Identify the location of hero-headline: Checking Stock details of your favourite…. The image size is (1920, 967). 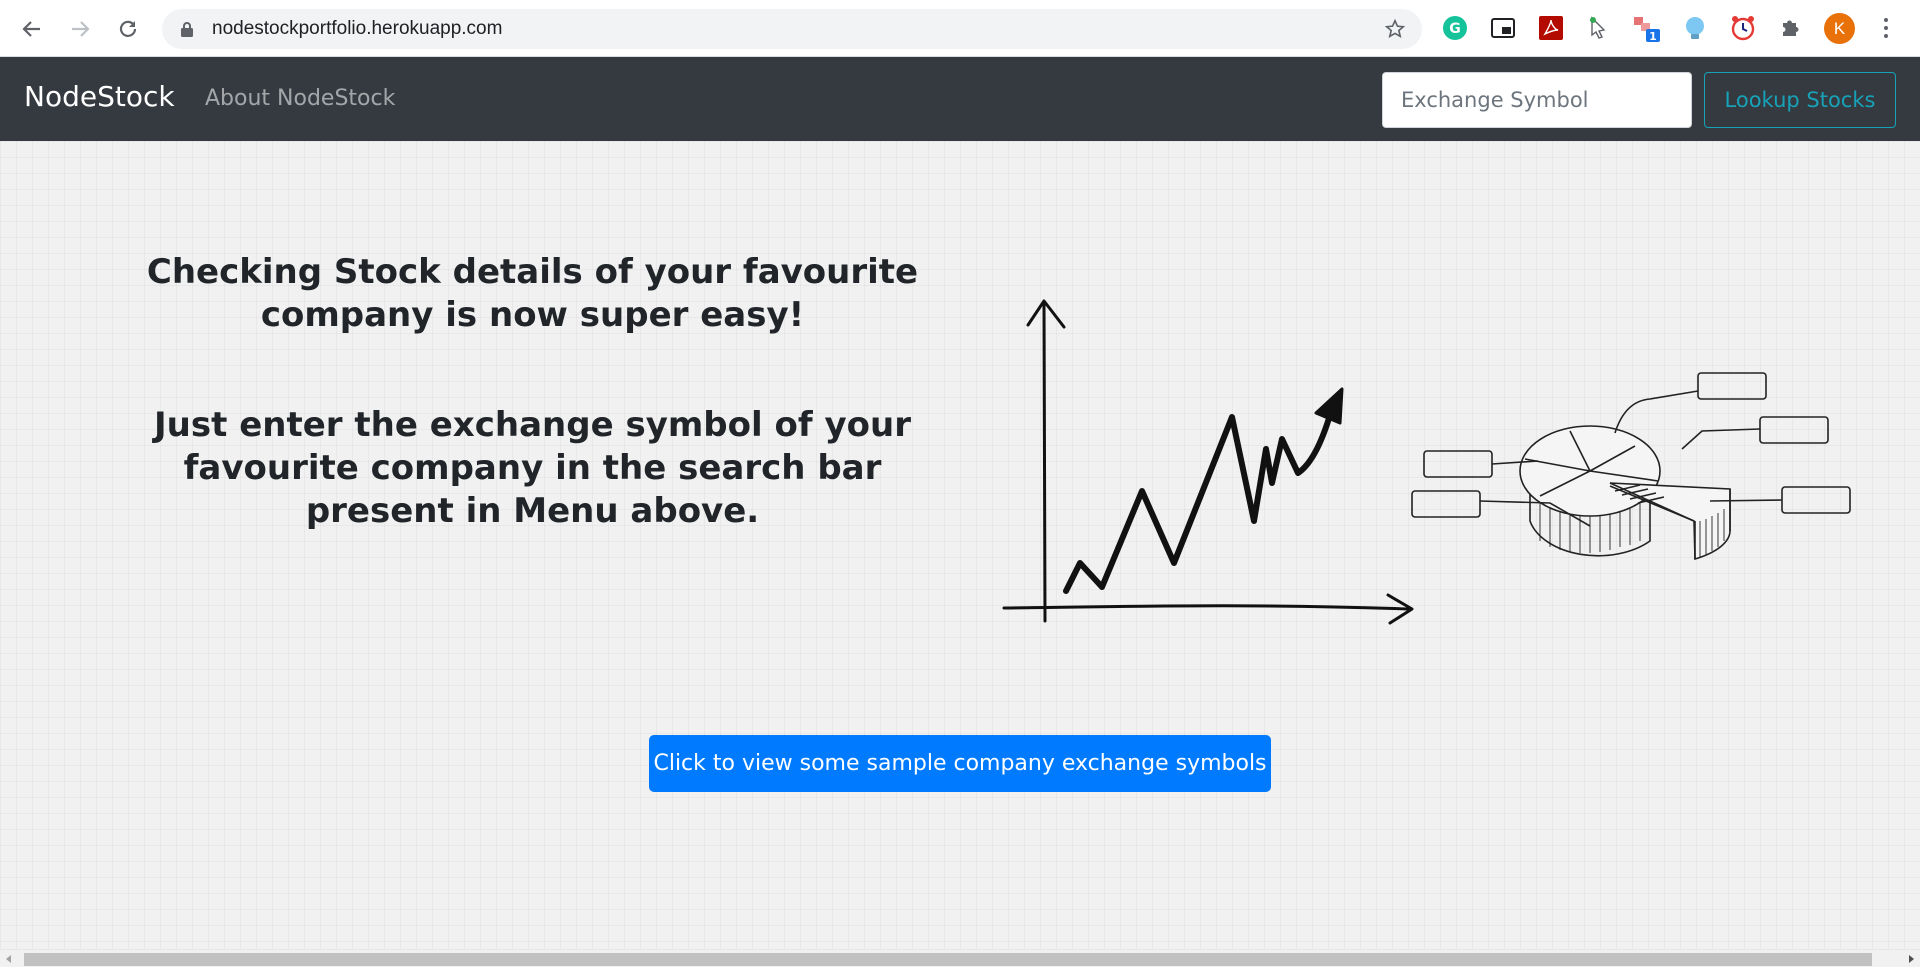
(532, 293).